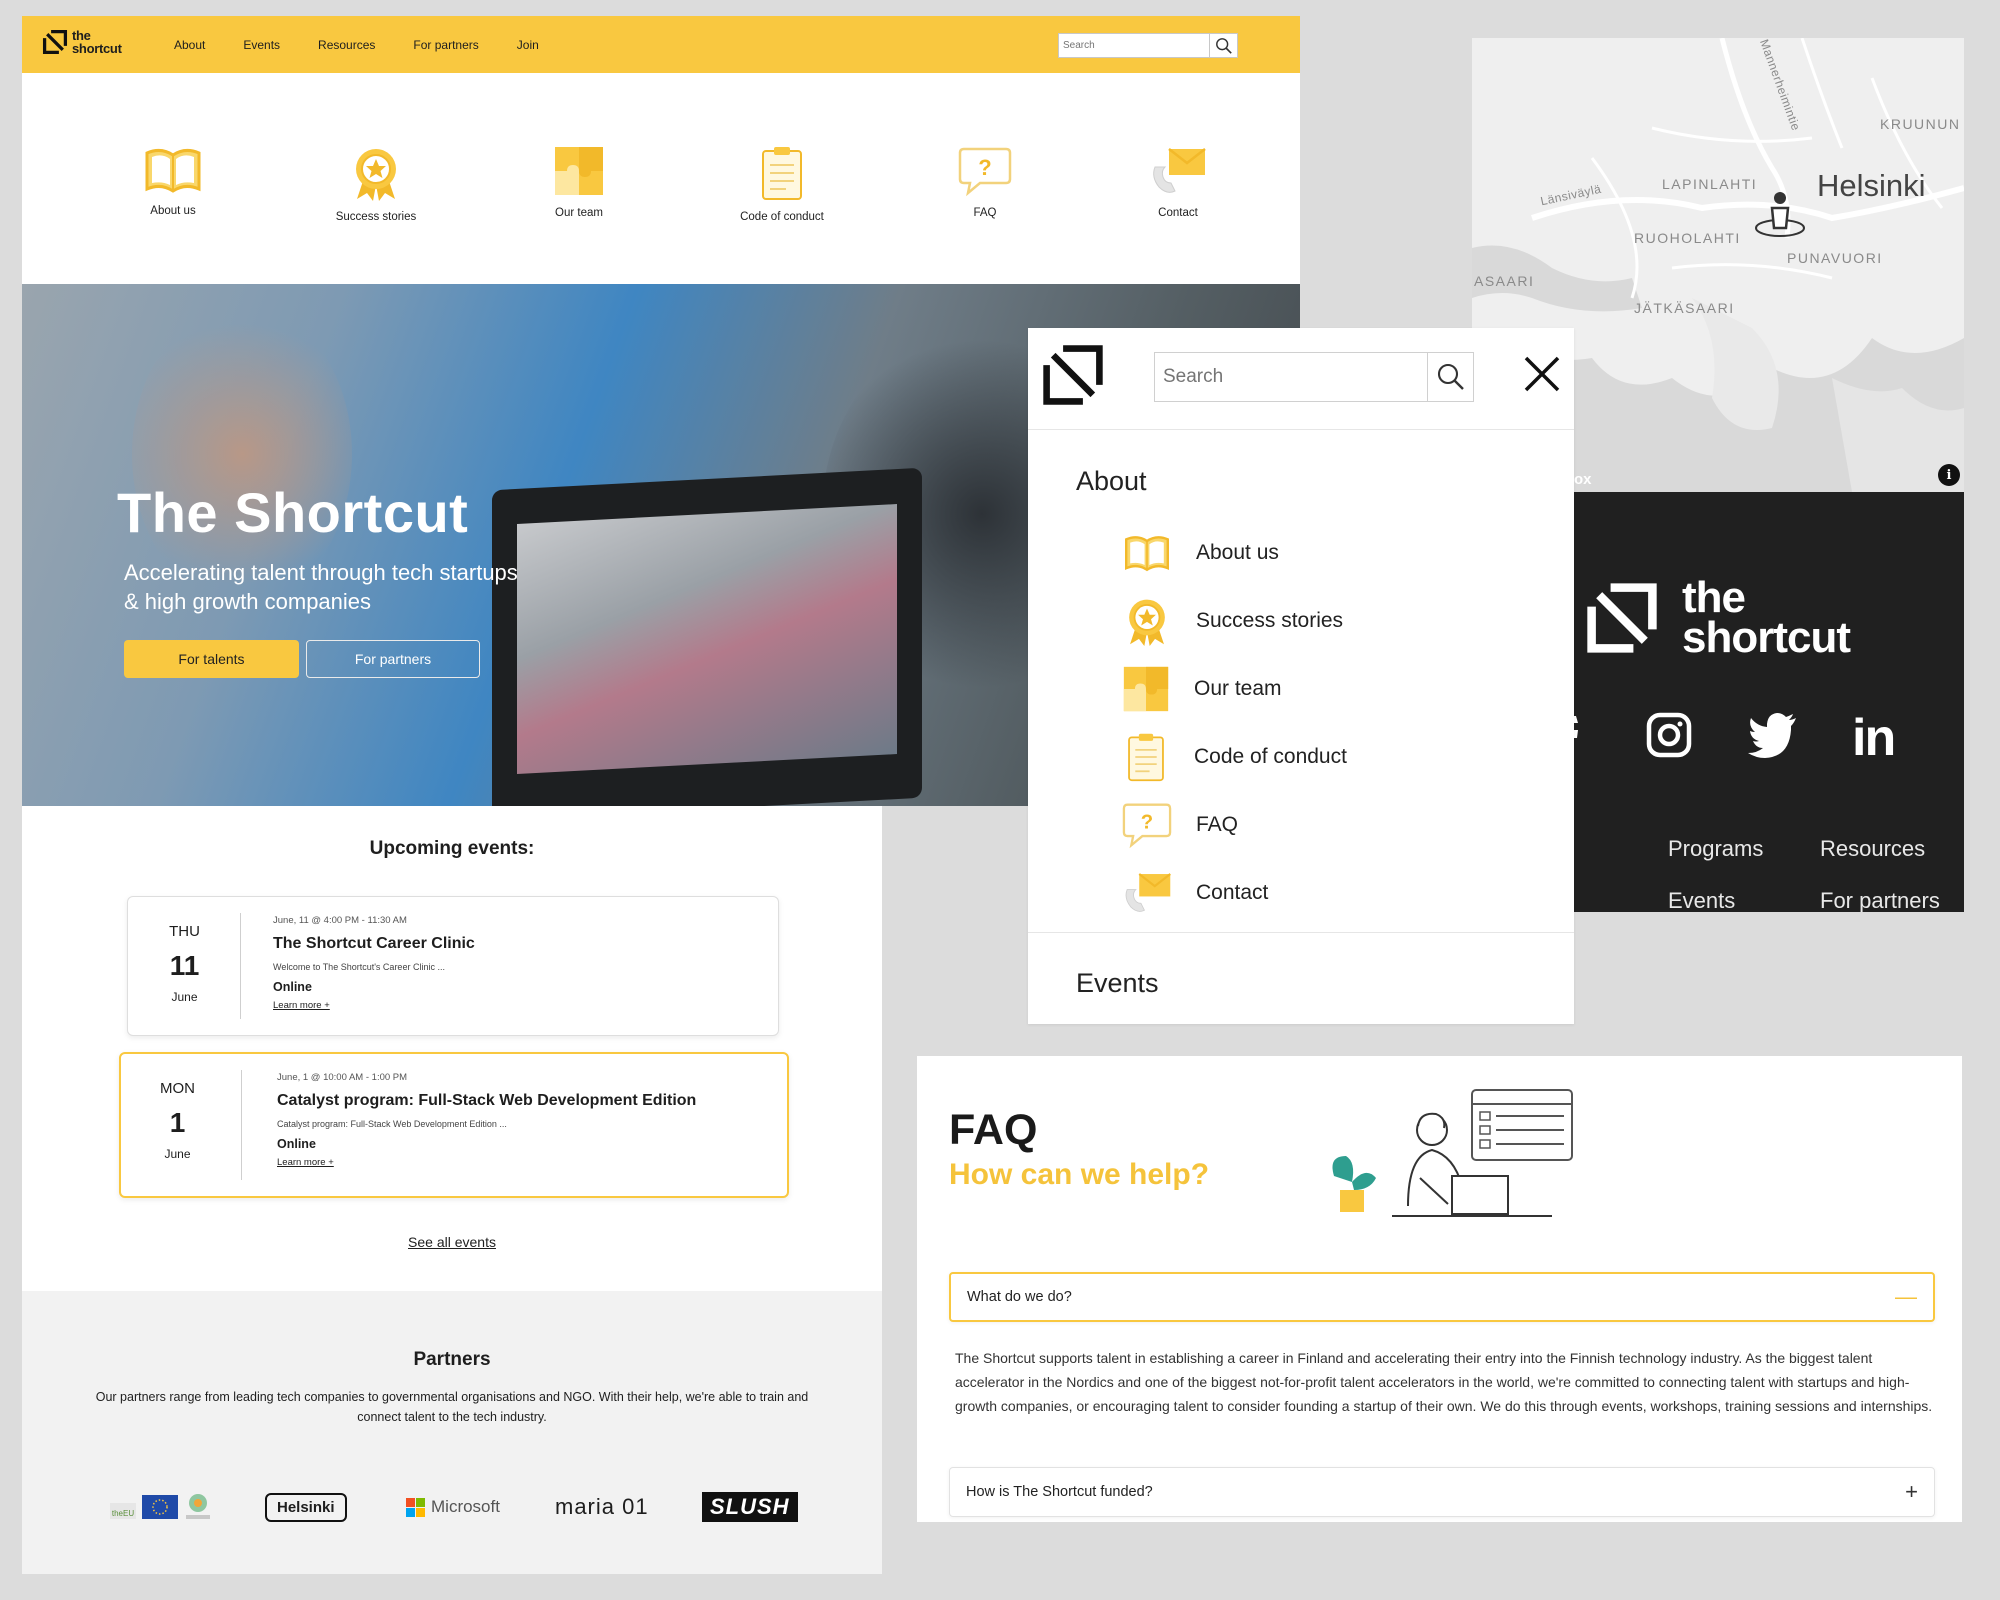 The height and width of the screenshot is (1600, 2000). I want to click on contact-link: Contact, so click(1178, 182).